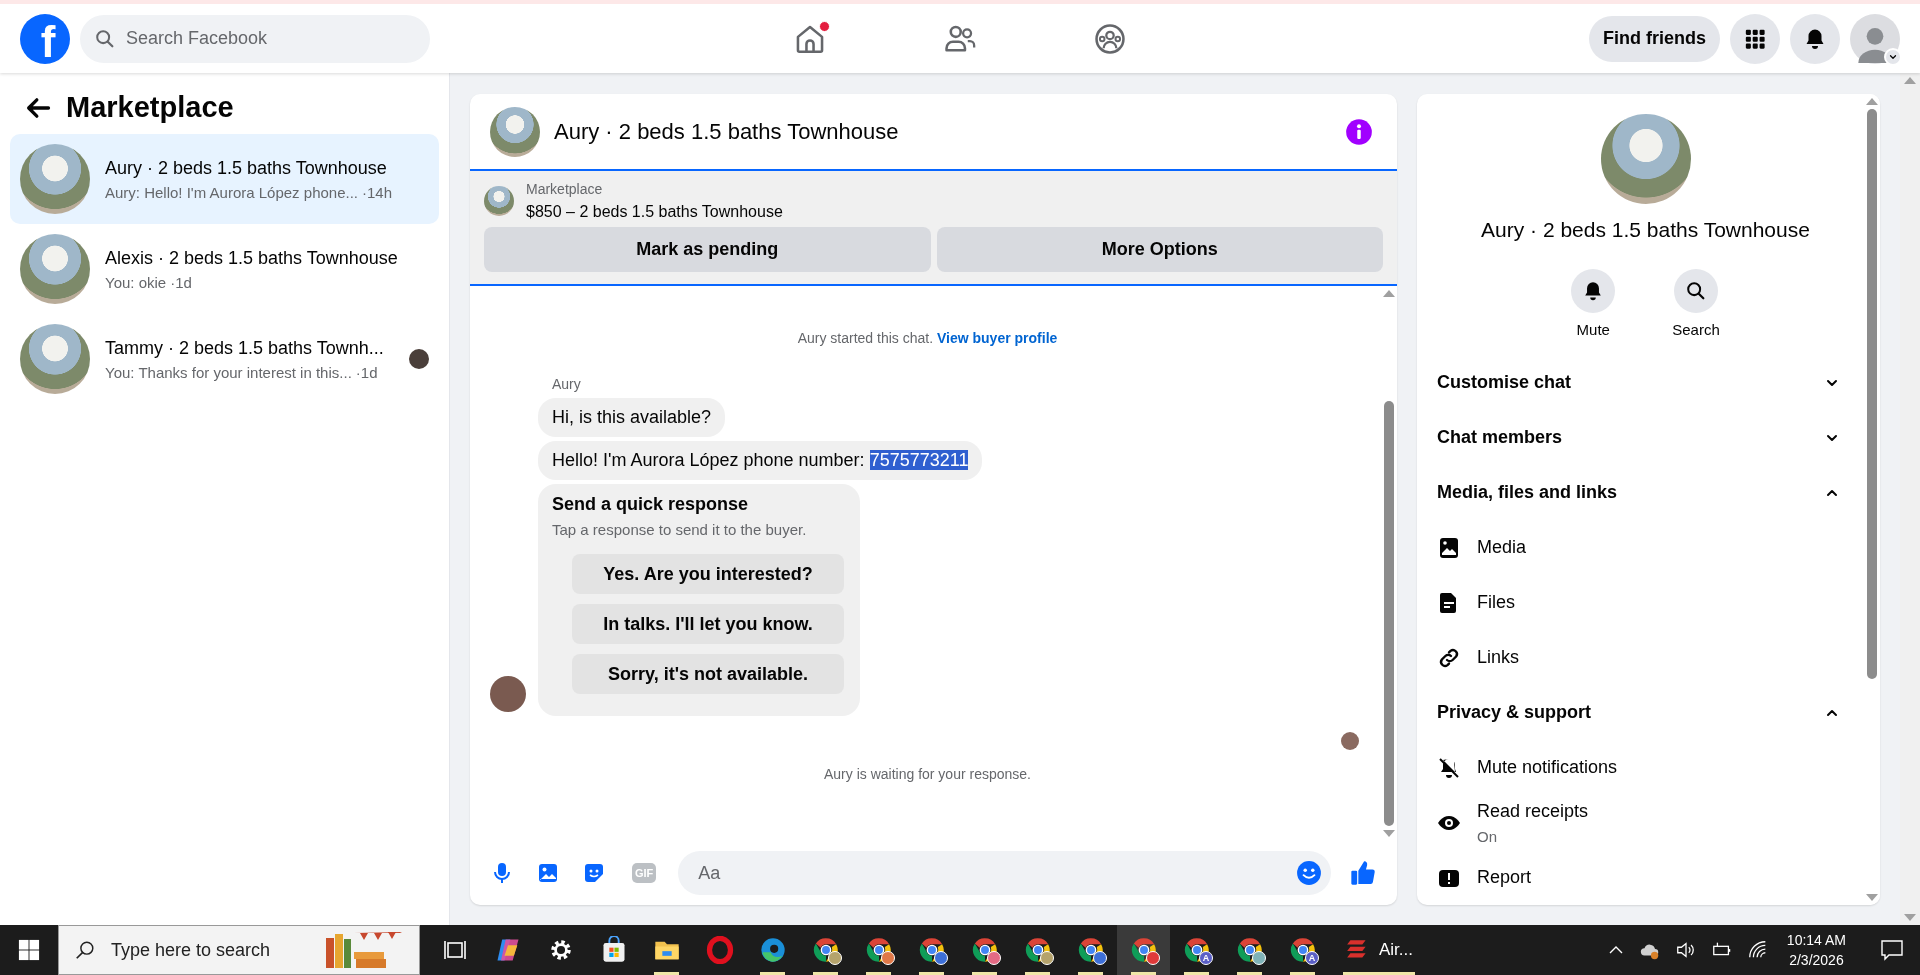  I want to click on section-header: Chat members, so click(1645, 437).